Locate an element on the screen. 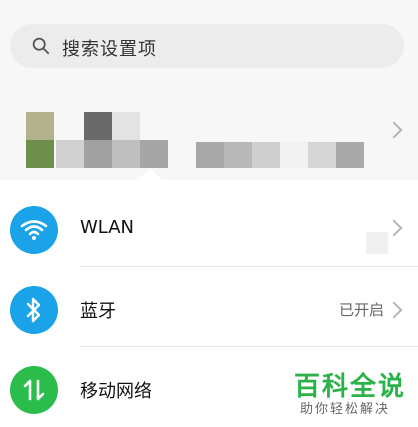 The height and width of the screenshot is (427, 418). mobile-data-arrows-icon is located at coordinates (34, 390).